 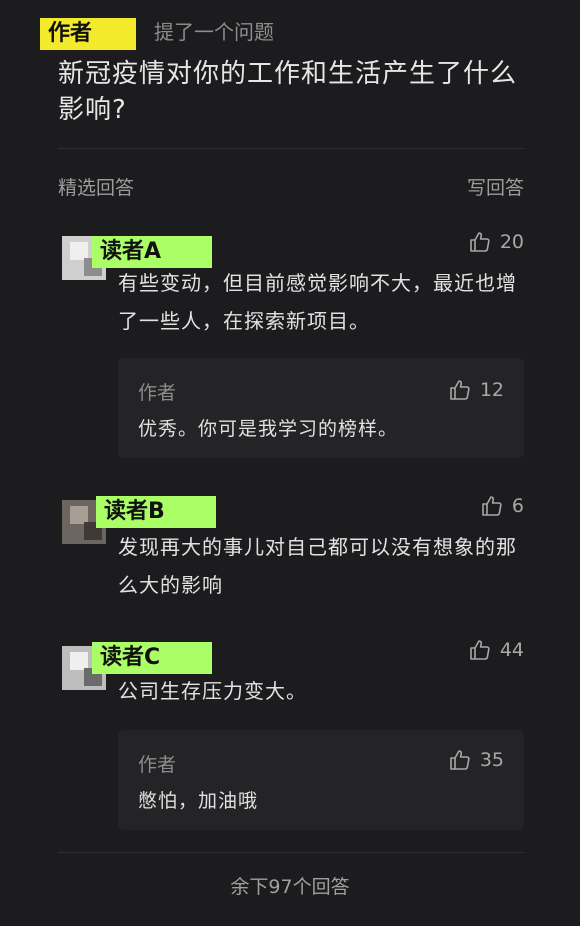 What do you see at coordinates (268, 429) in the screenshot?
I see `reply-text: 优秀。你可是我学习的榜样。` at bounding box center [268, 429].